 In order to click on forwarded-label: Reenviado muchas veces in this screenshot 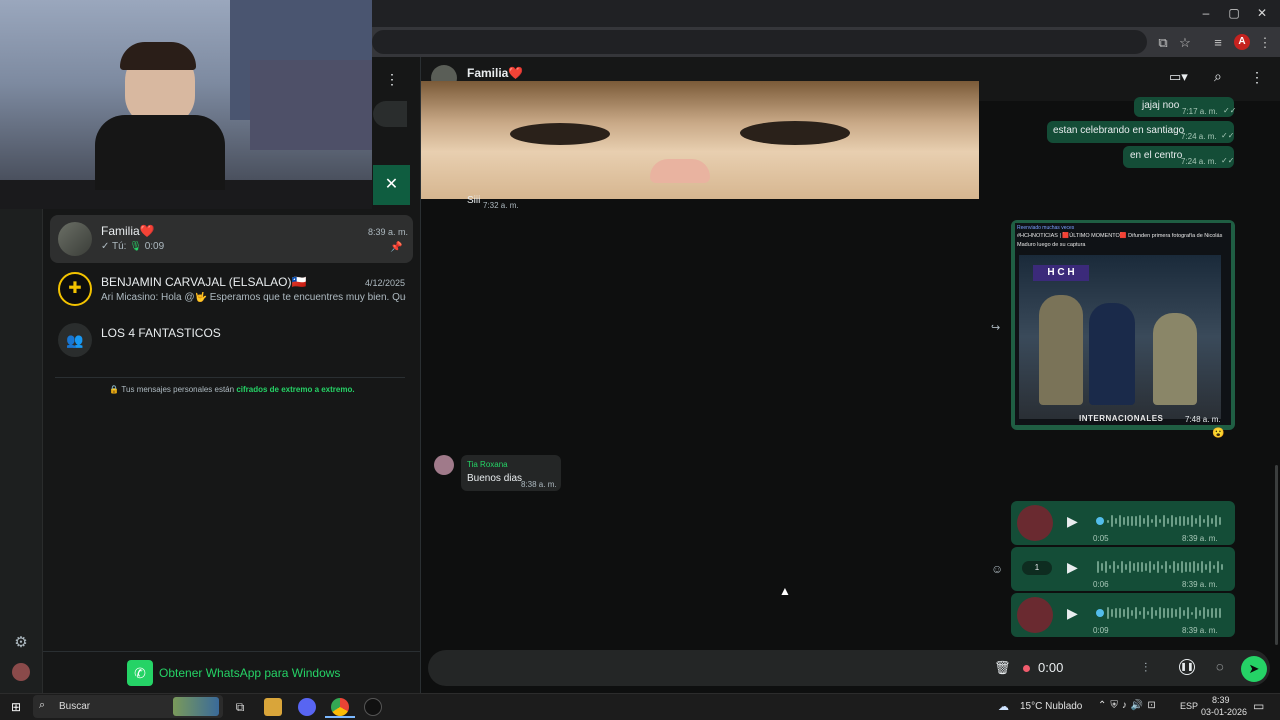, I will do `click(1046, 228)`.